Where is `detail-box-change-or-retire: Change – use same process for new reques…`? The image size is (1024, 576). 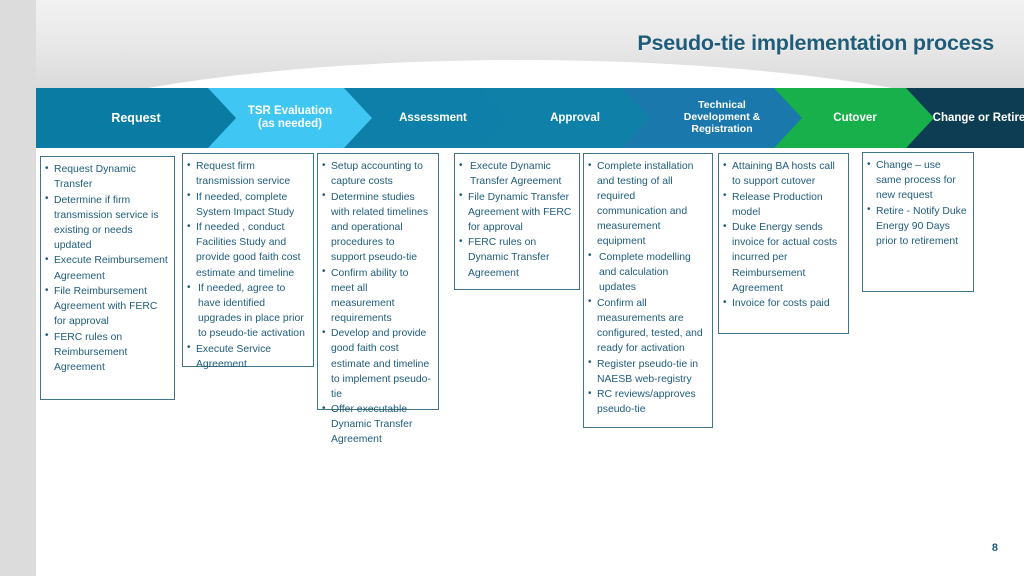 detail-box-change-or-retire: Change – use same process for new reques… is located at coordinates (918, 222).